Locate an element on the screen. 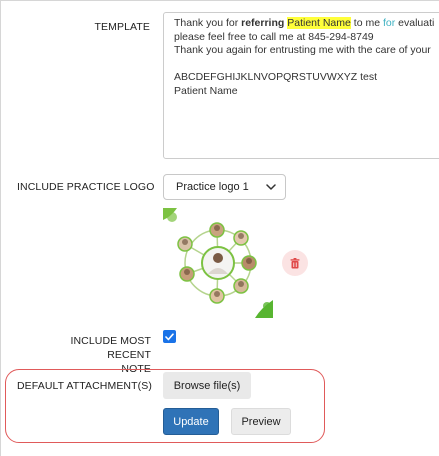 The height and width of the screenshot is (456, 439). practice-logo-select: Practice logo 1 is located at coordinates (224, 187).